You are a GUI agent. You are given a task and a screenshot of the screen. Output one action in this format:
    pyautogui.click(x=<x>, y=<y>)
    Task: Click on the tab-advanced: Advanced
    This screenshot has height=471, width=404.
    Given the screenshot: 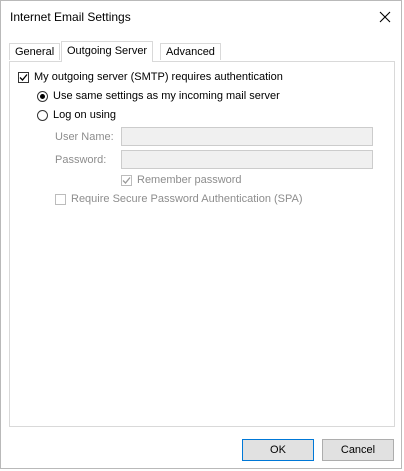 What is the action you would take?
    pyautogui.click(x=190, y=51)
    